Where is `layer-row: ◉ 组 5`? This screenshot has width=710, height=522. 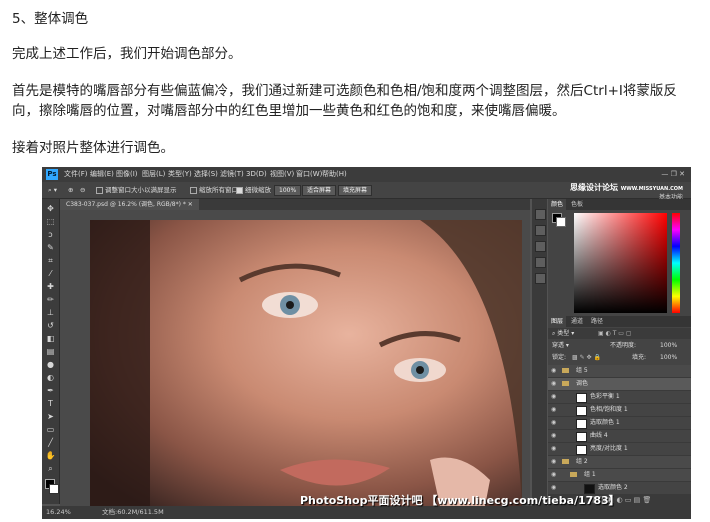 layer-row: ◉ 组 5 is located at coordinates (619, 371).